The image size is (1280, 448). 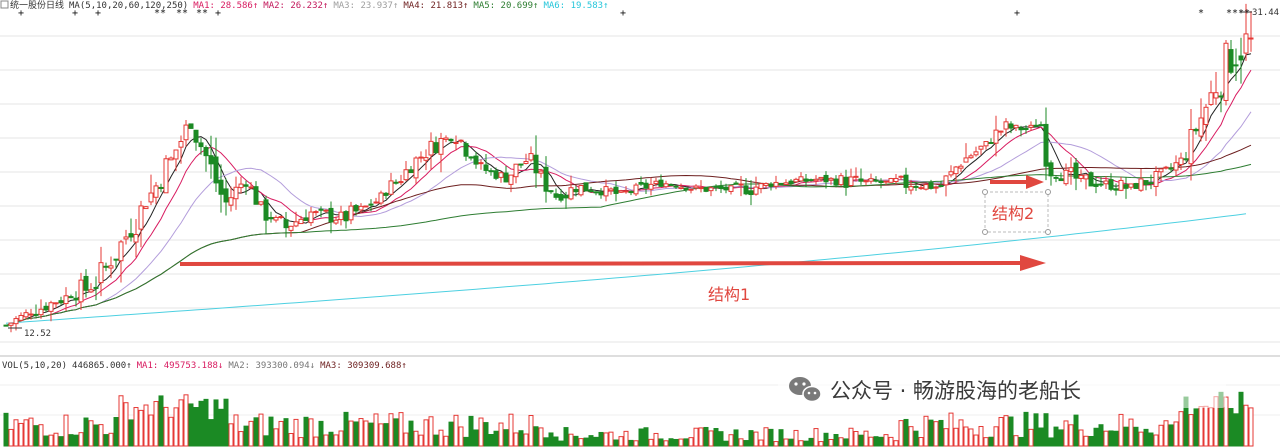 What do you see at coordinates (1033, 263) in the screenshot?
I see `arrow-head-icon` at bounding box center [1033, 263].